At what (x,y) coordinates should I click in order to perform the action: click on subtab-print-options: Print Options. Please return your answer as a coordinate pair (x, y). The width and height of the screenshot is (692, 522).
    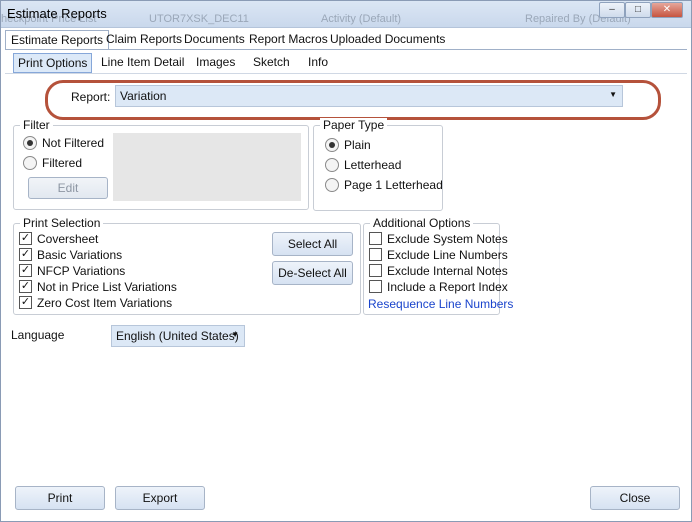
    Looking at the image, I should click on (53, 63).